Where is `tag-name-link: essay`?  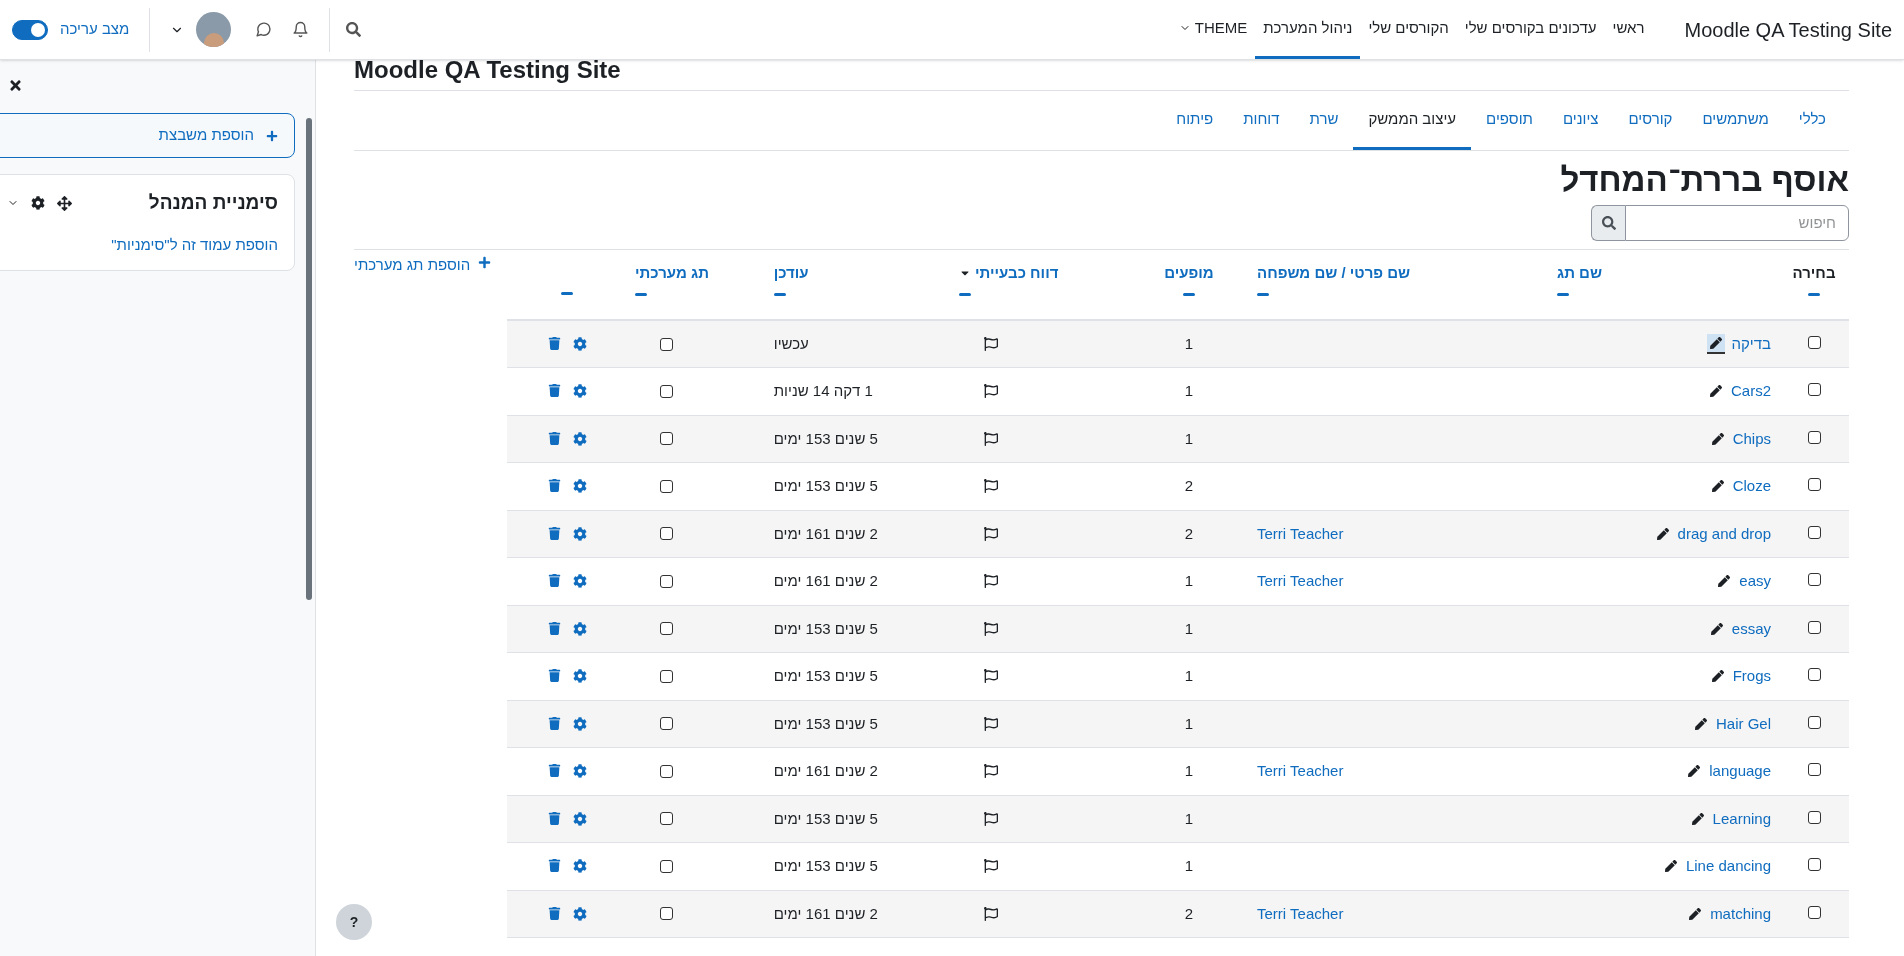
tag-name-link: essay is located at coordinates (1751, 628).